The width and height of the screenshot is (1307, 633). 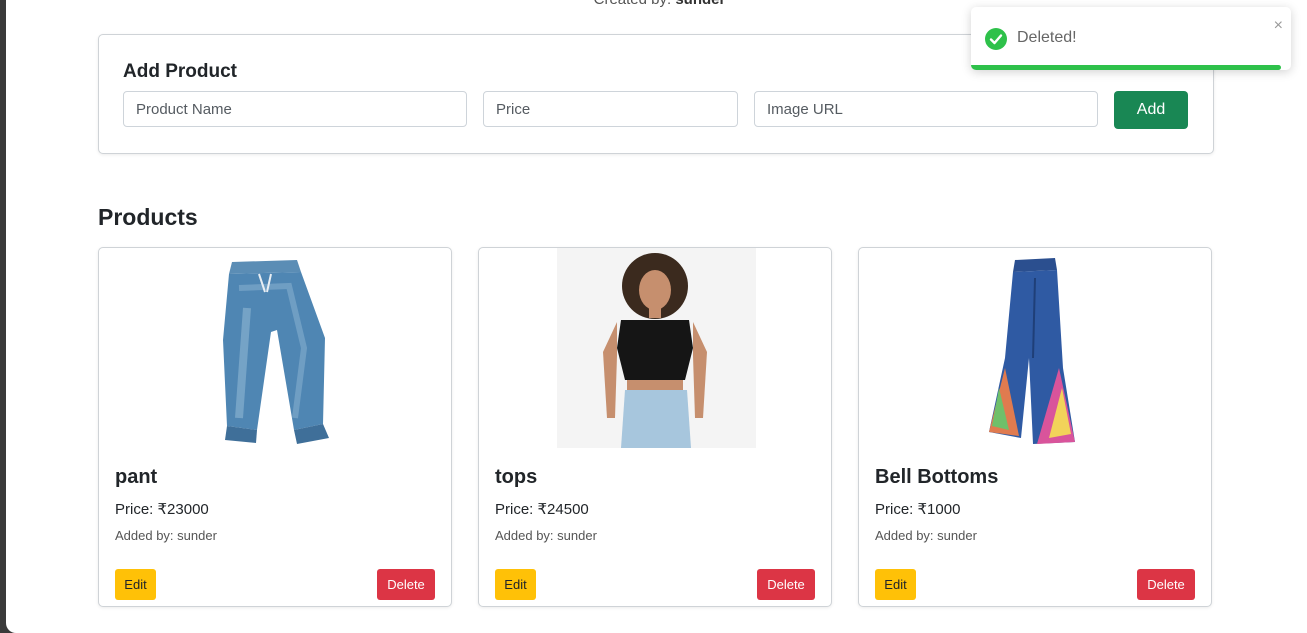 What do you see at coordinates (656, 348) in the screenshot?
I see `black-crop-top-model-image` at bounding box center [656, 348].